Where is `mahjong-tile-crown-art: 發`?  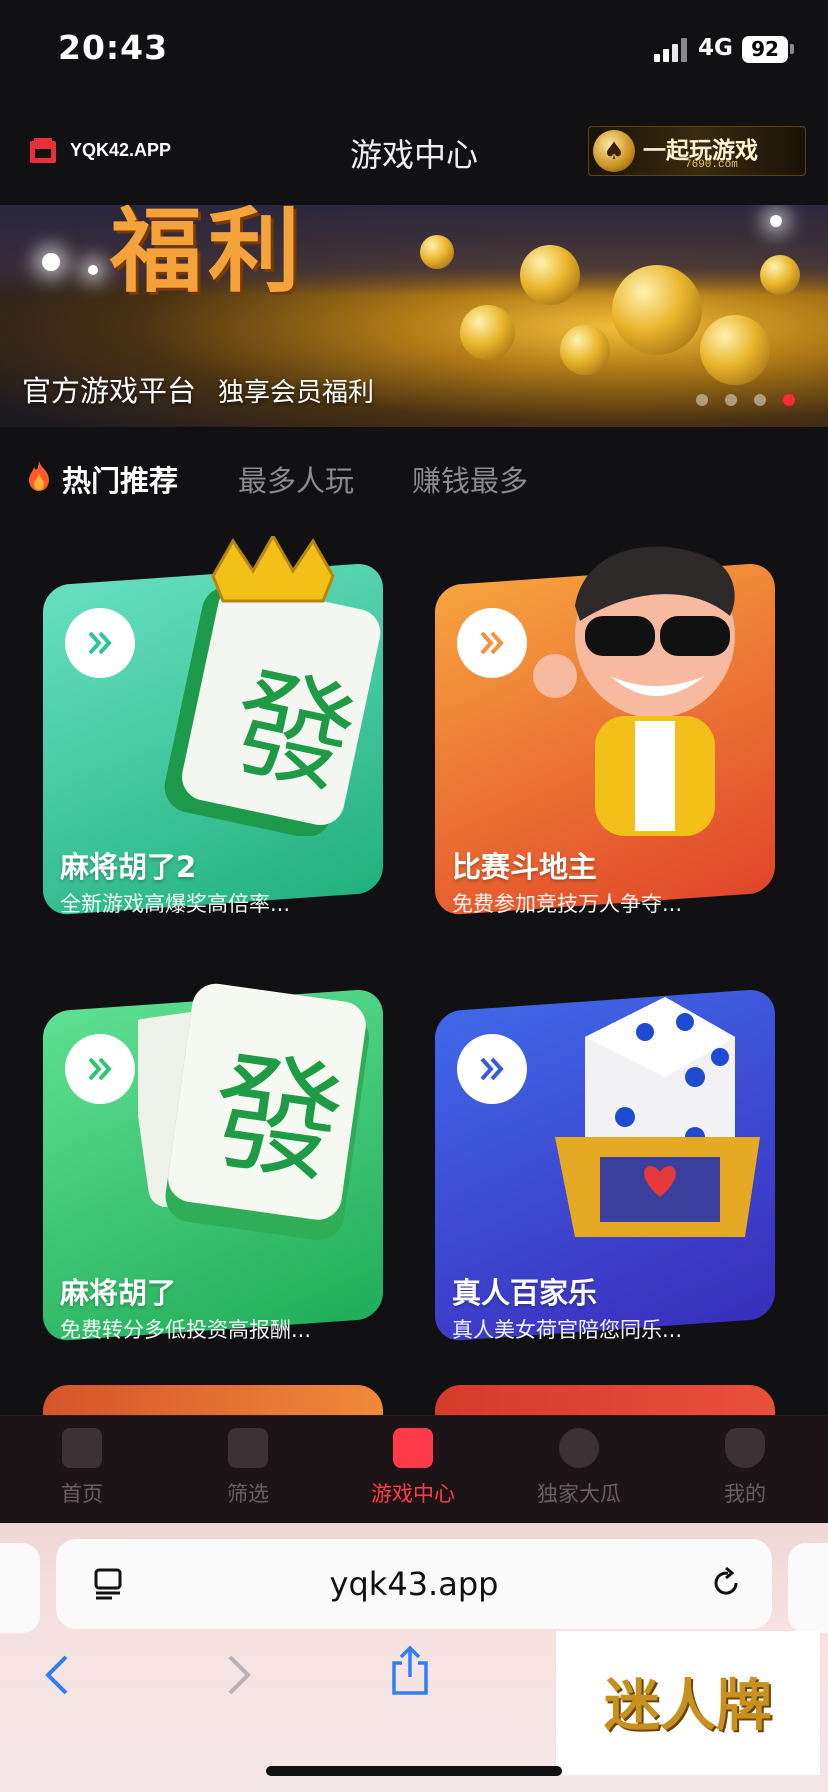 mahjong-tile-crown-art: 發 is located at coordinates (272, 686).